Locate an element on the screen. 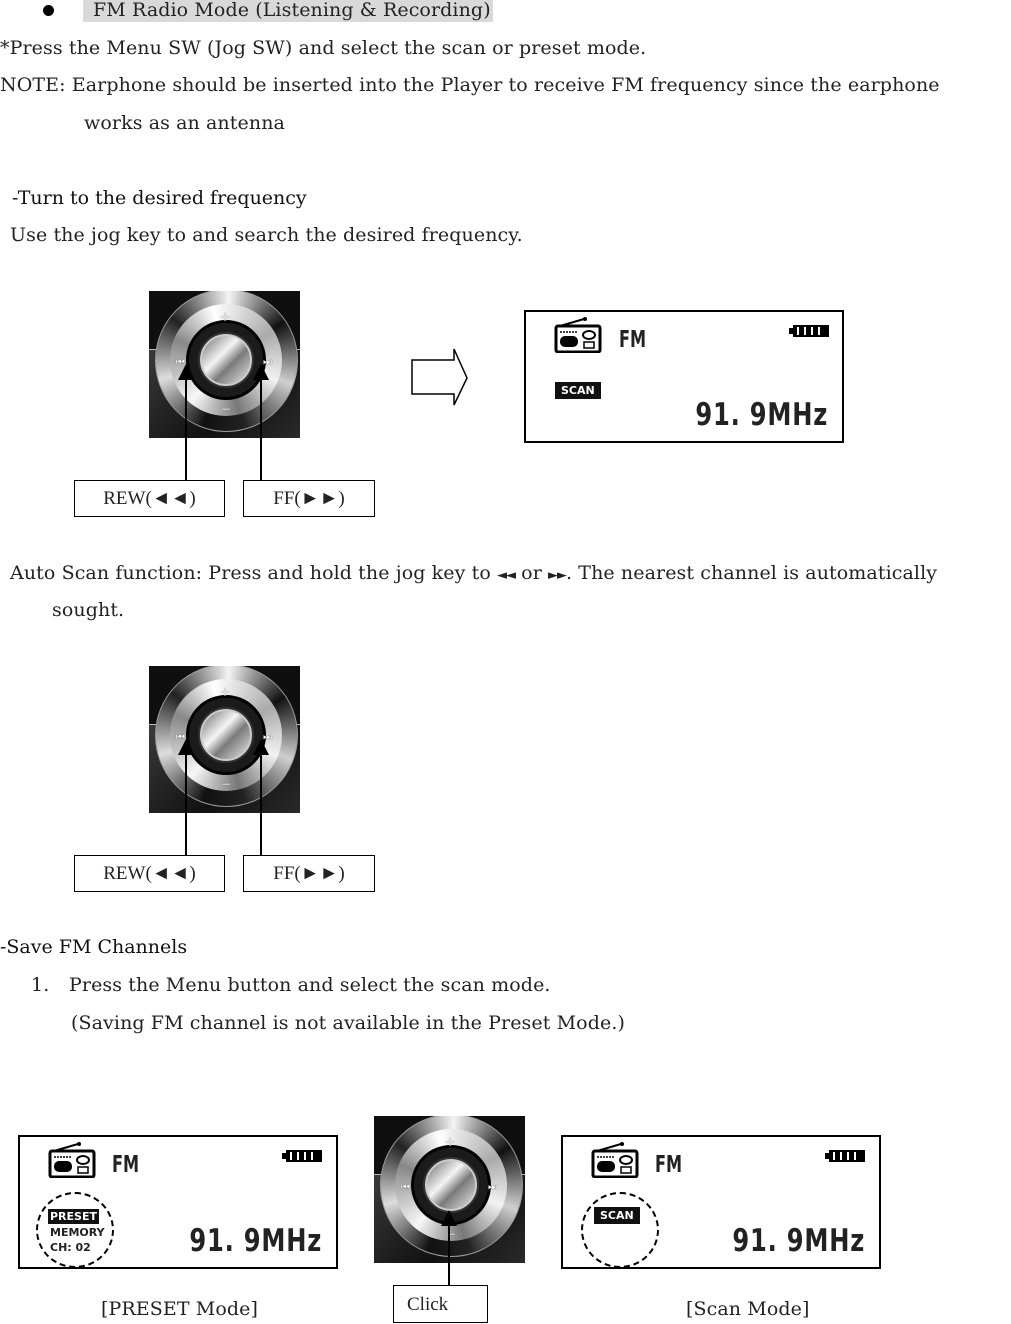 Image resolution: width=1011 pixels, height=1324 pixels. click-pointer-arrow-icon is located at coordinates (449, 1218).